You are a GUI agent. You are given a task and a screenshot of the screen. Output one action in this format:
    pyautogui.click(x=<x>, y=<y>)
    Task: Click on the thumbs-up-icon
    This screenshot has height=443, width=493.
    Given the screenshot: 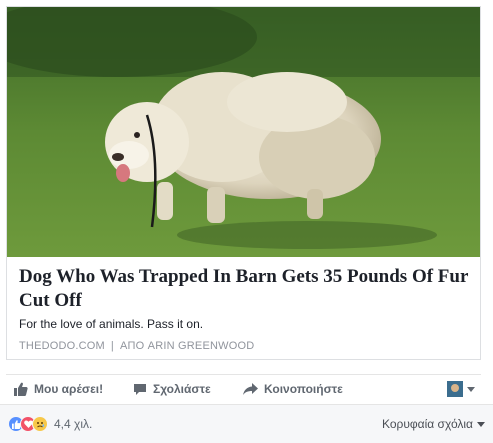 What is the action you would take?
    pyautogui.click(x=21, y=389)
    